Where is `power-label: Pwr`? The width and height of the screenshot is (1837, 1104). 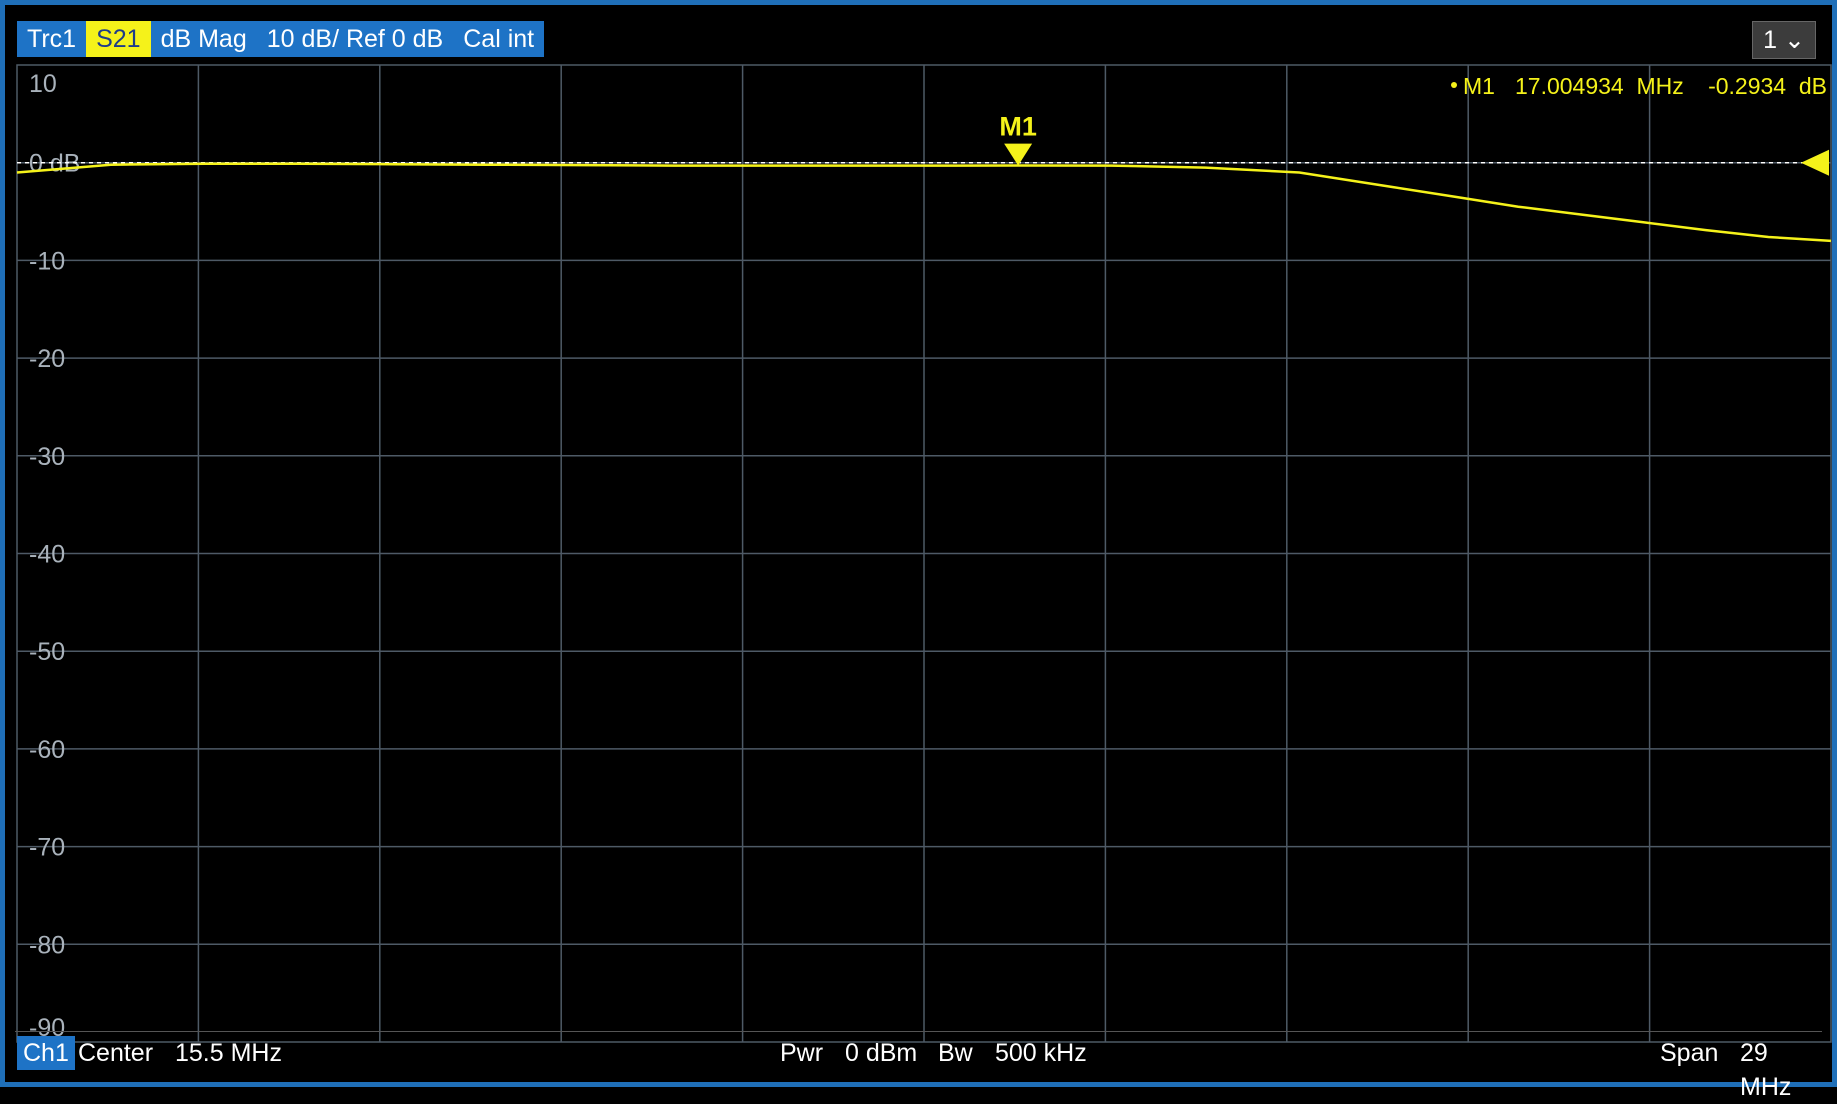 power-label: Pwr is located at coordinates (801, 1053).